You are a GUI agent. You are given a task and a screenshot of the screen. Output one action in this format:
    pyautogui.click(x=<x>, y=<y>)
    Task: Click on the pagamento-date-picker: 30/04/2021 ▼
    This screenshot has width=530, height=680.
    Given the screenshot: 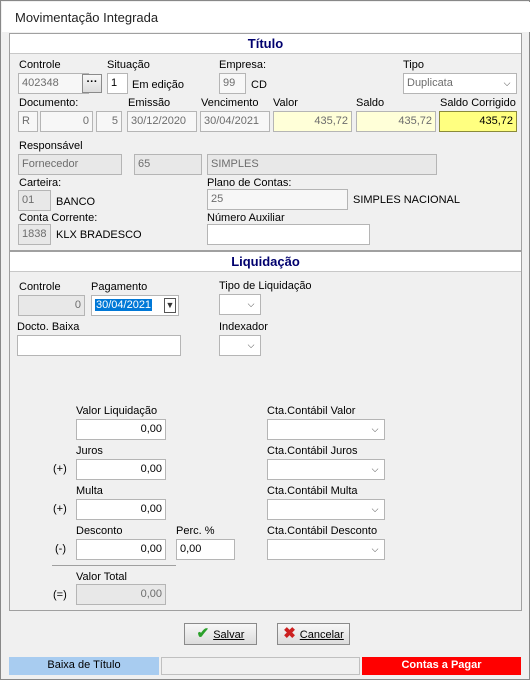 What is the action you would take?
    pyautogui.click(x=135, y=305)
    